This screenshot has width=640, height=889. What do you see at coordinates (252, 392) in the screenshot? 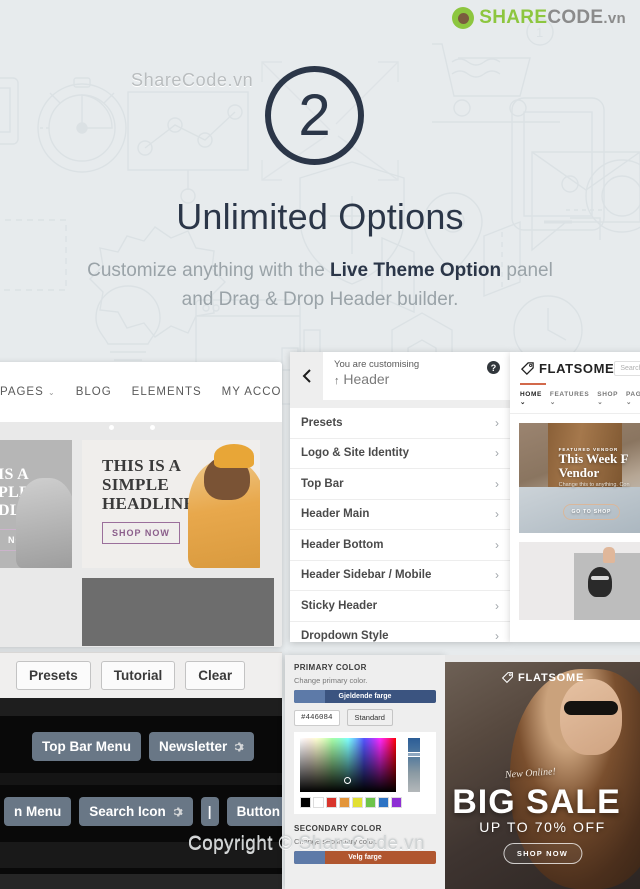
I see `demo-nav-my-account: MY ACCOUNT` at bounding box center [252, 392].